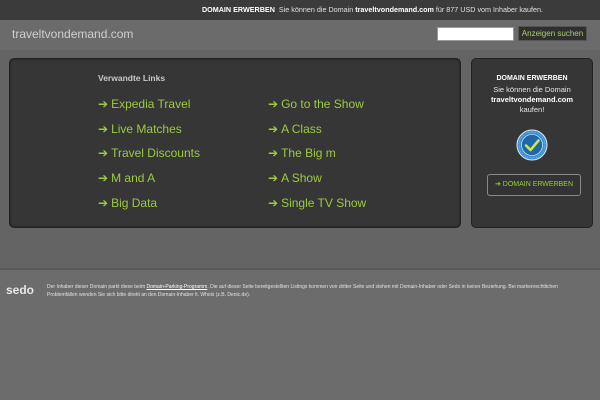 This screenshot has width=600, height=400. Describe the element at coordinates (133, 178) in the screenshot. I see `related-link-label: M and A` at that location.